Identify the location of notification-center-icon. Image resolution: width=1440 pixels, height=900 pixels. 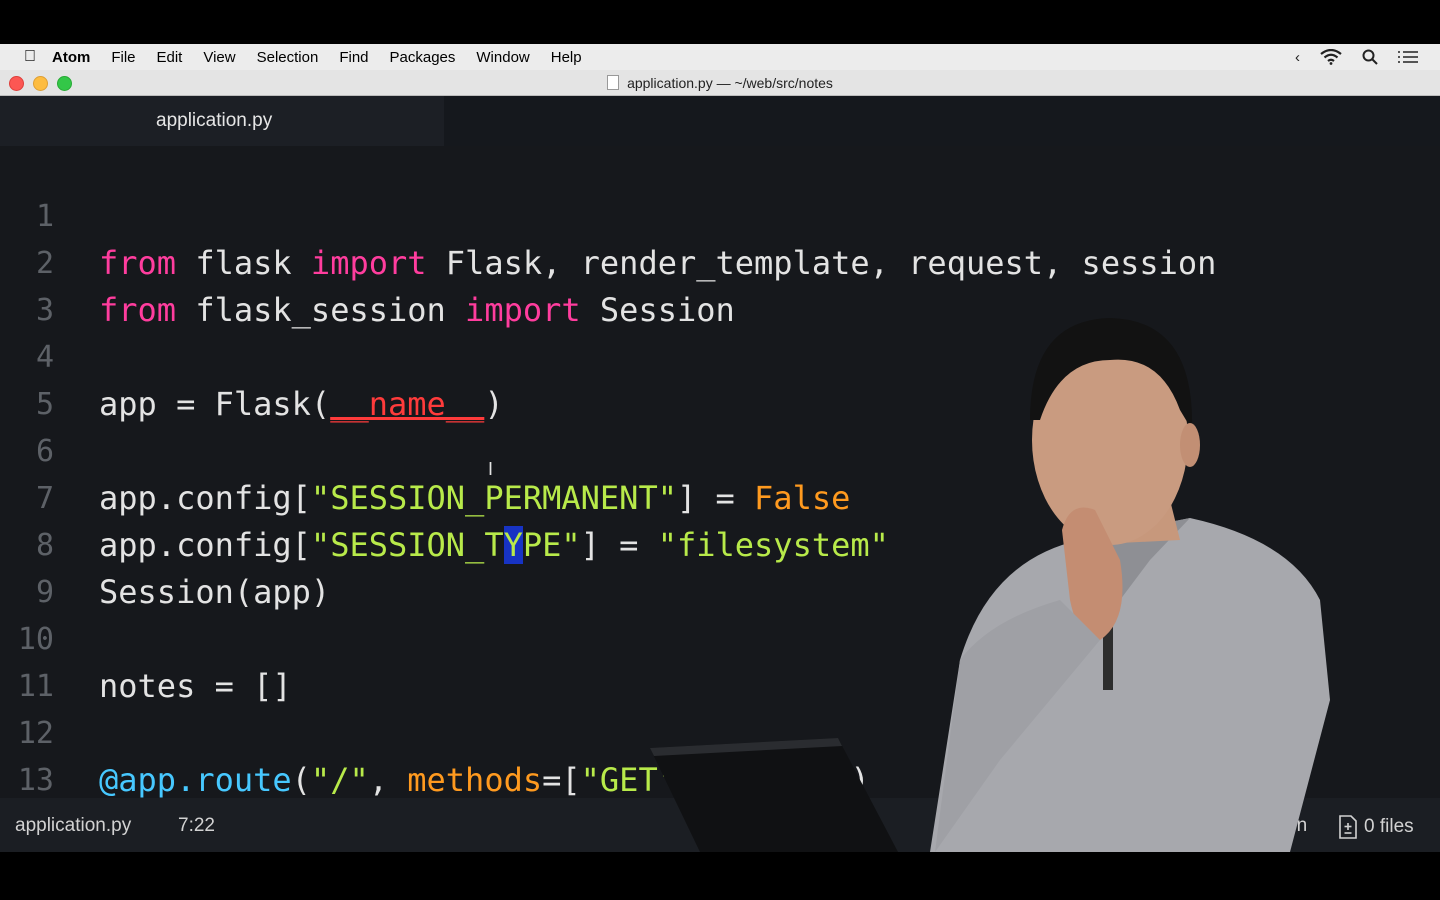
(1408, 57).